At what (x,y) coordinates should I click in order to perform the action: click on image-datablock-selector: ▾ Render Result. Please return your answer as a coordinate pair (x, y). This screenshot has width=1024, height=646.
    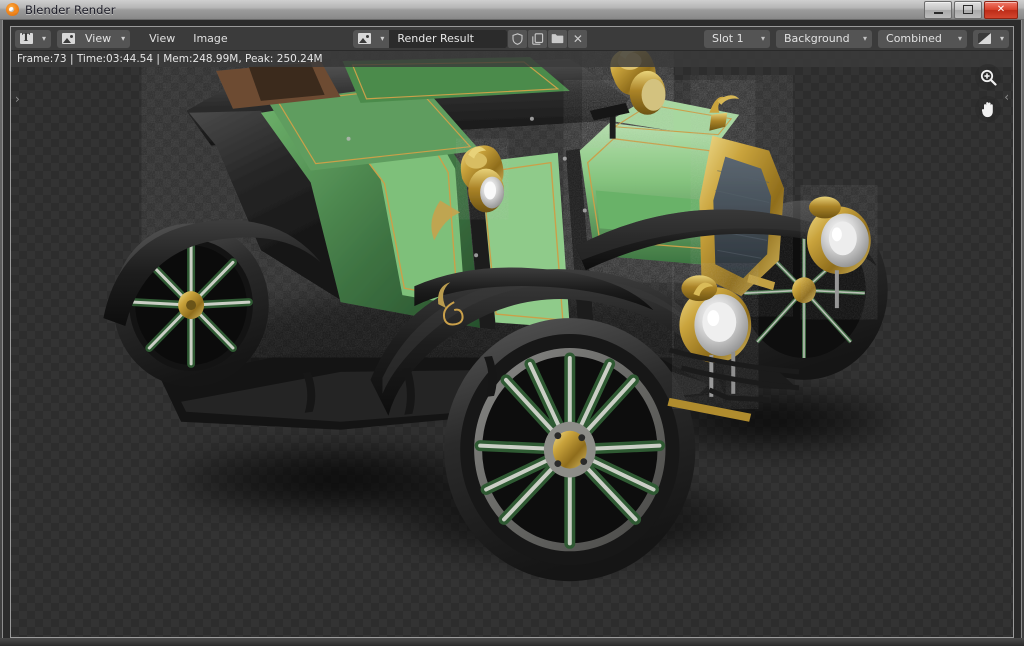
    Looking at the image, I should click on (430, 38).